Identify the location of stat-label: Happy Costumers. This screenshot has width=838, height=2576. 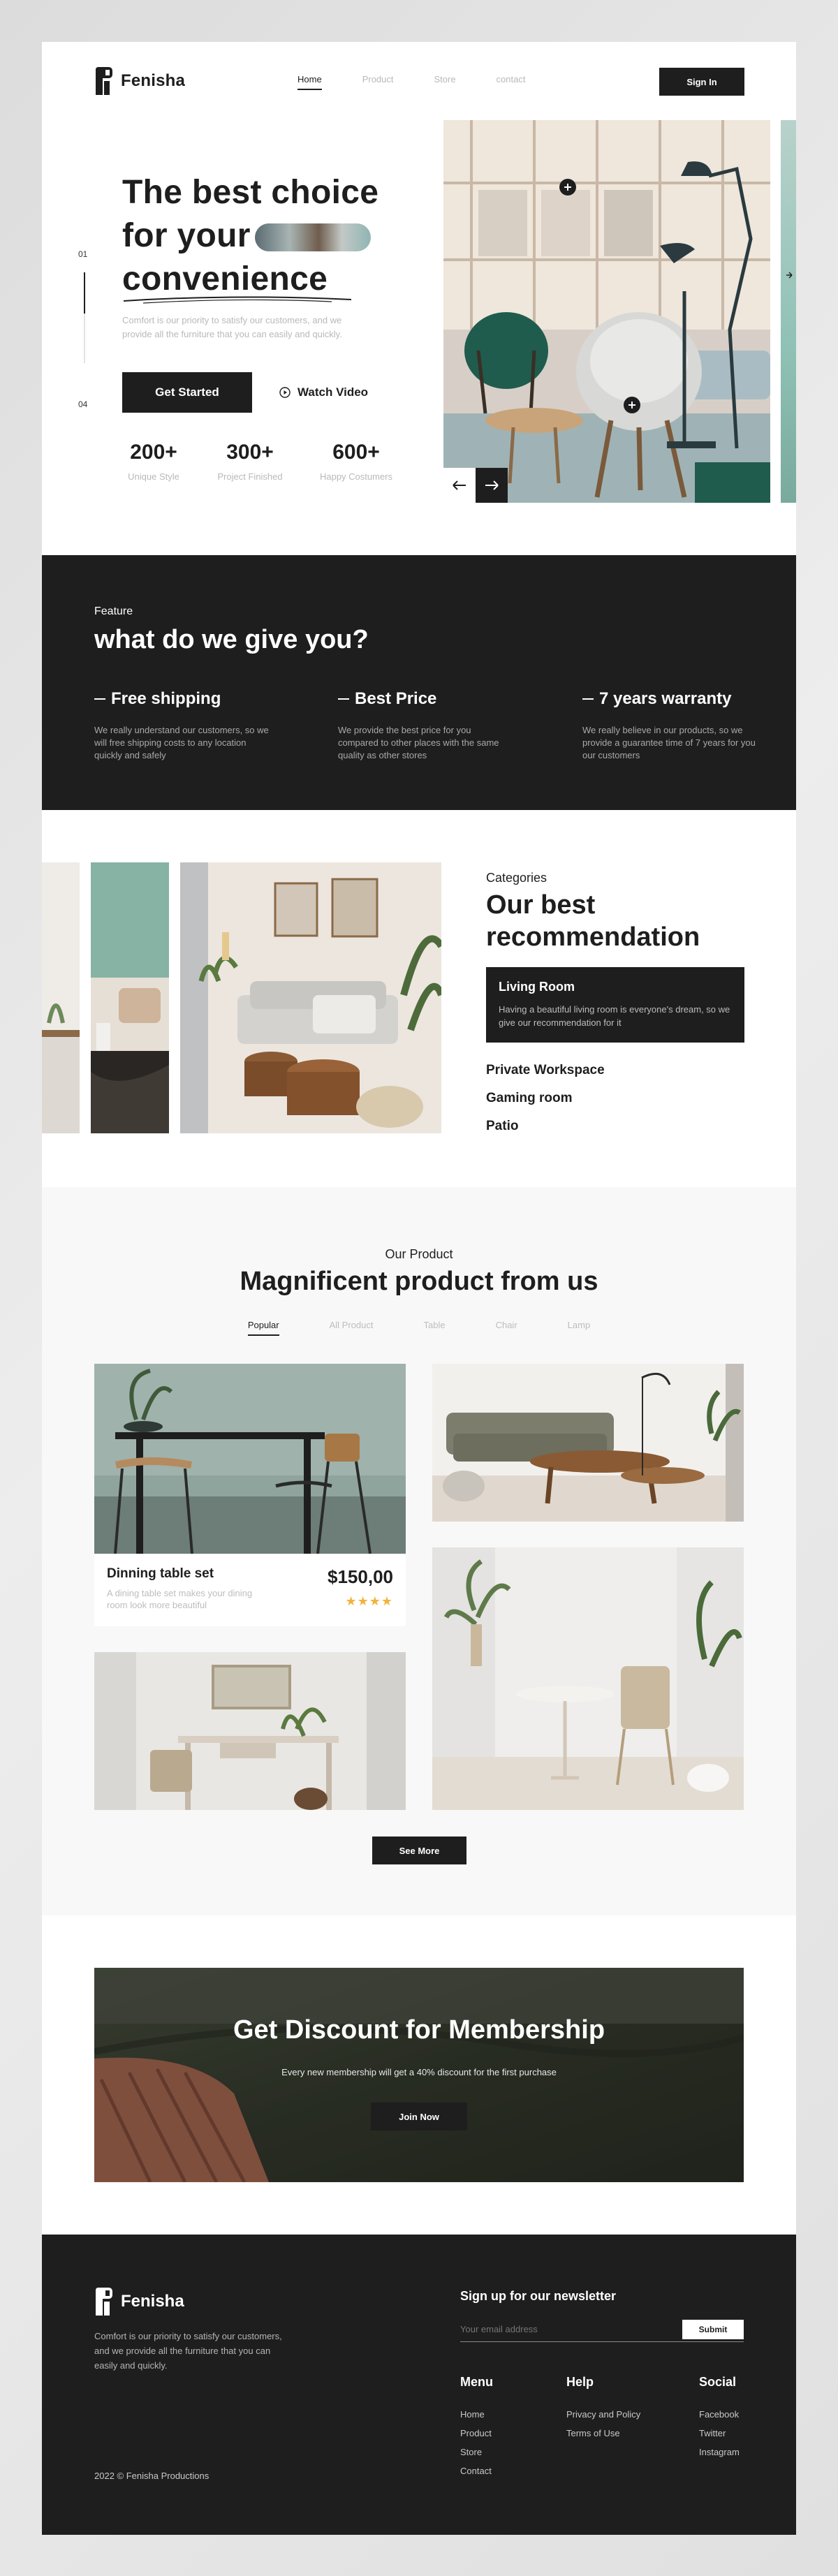
(356, 477).